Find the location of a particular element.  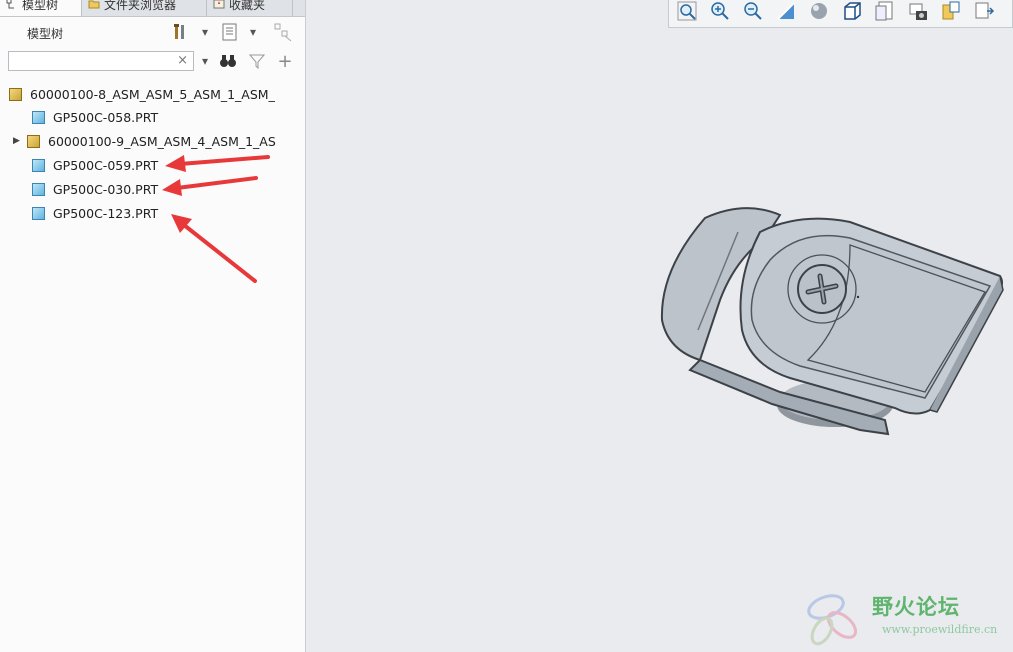

flower-logo-icon is located at coordinates (832, 620).